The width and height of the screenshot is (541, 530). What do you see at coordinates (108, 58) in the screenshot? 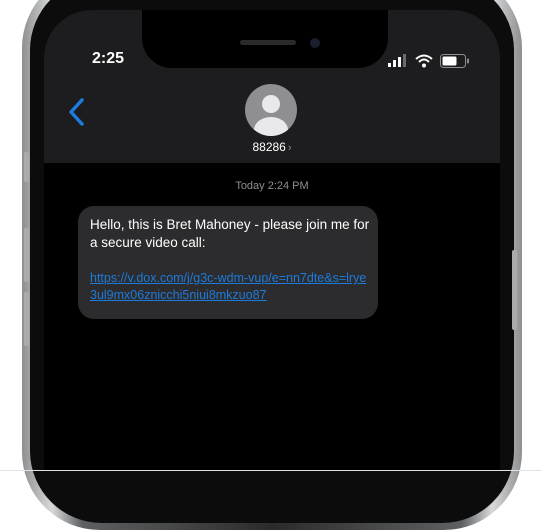
I see `status-time: 2:25` at bounding box center [108, 58].